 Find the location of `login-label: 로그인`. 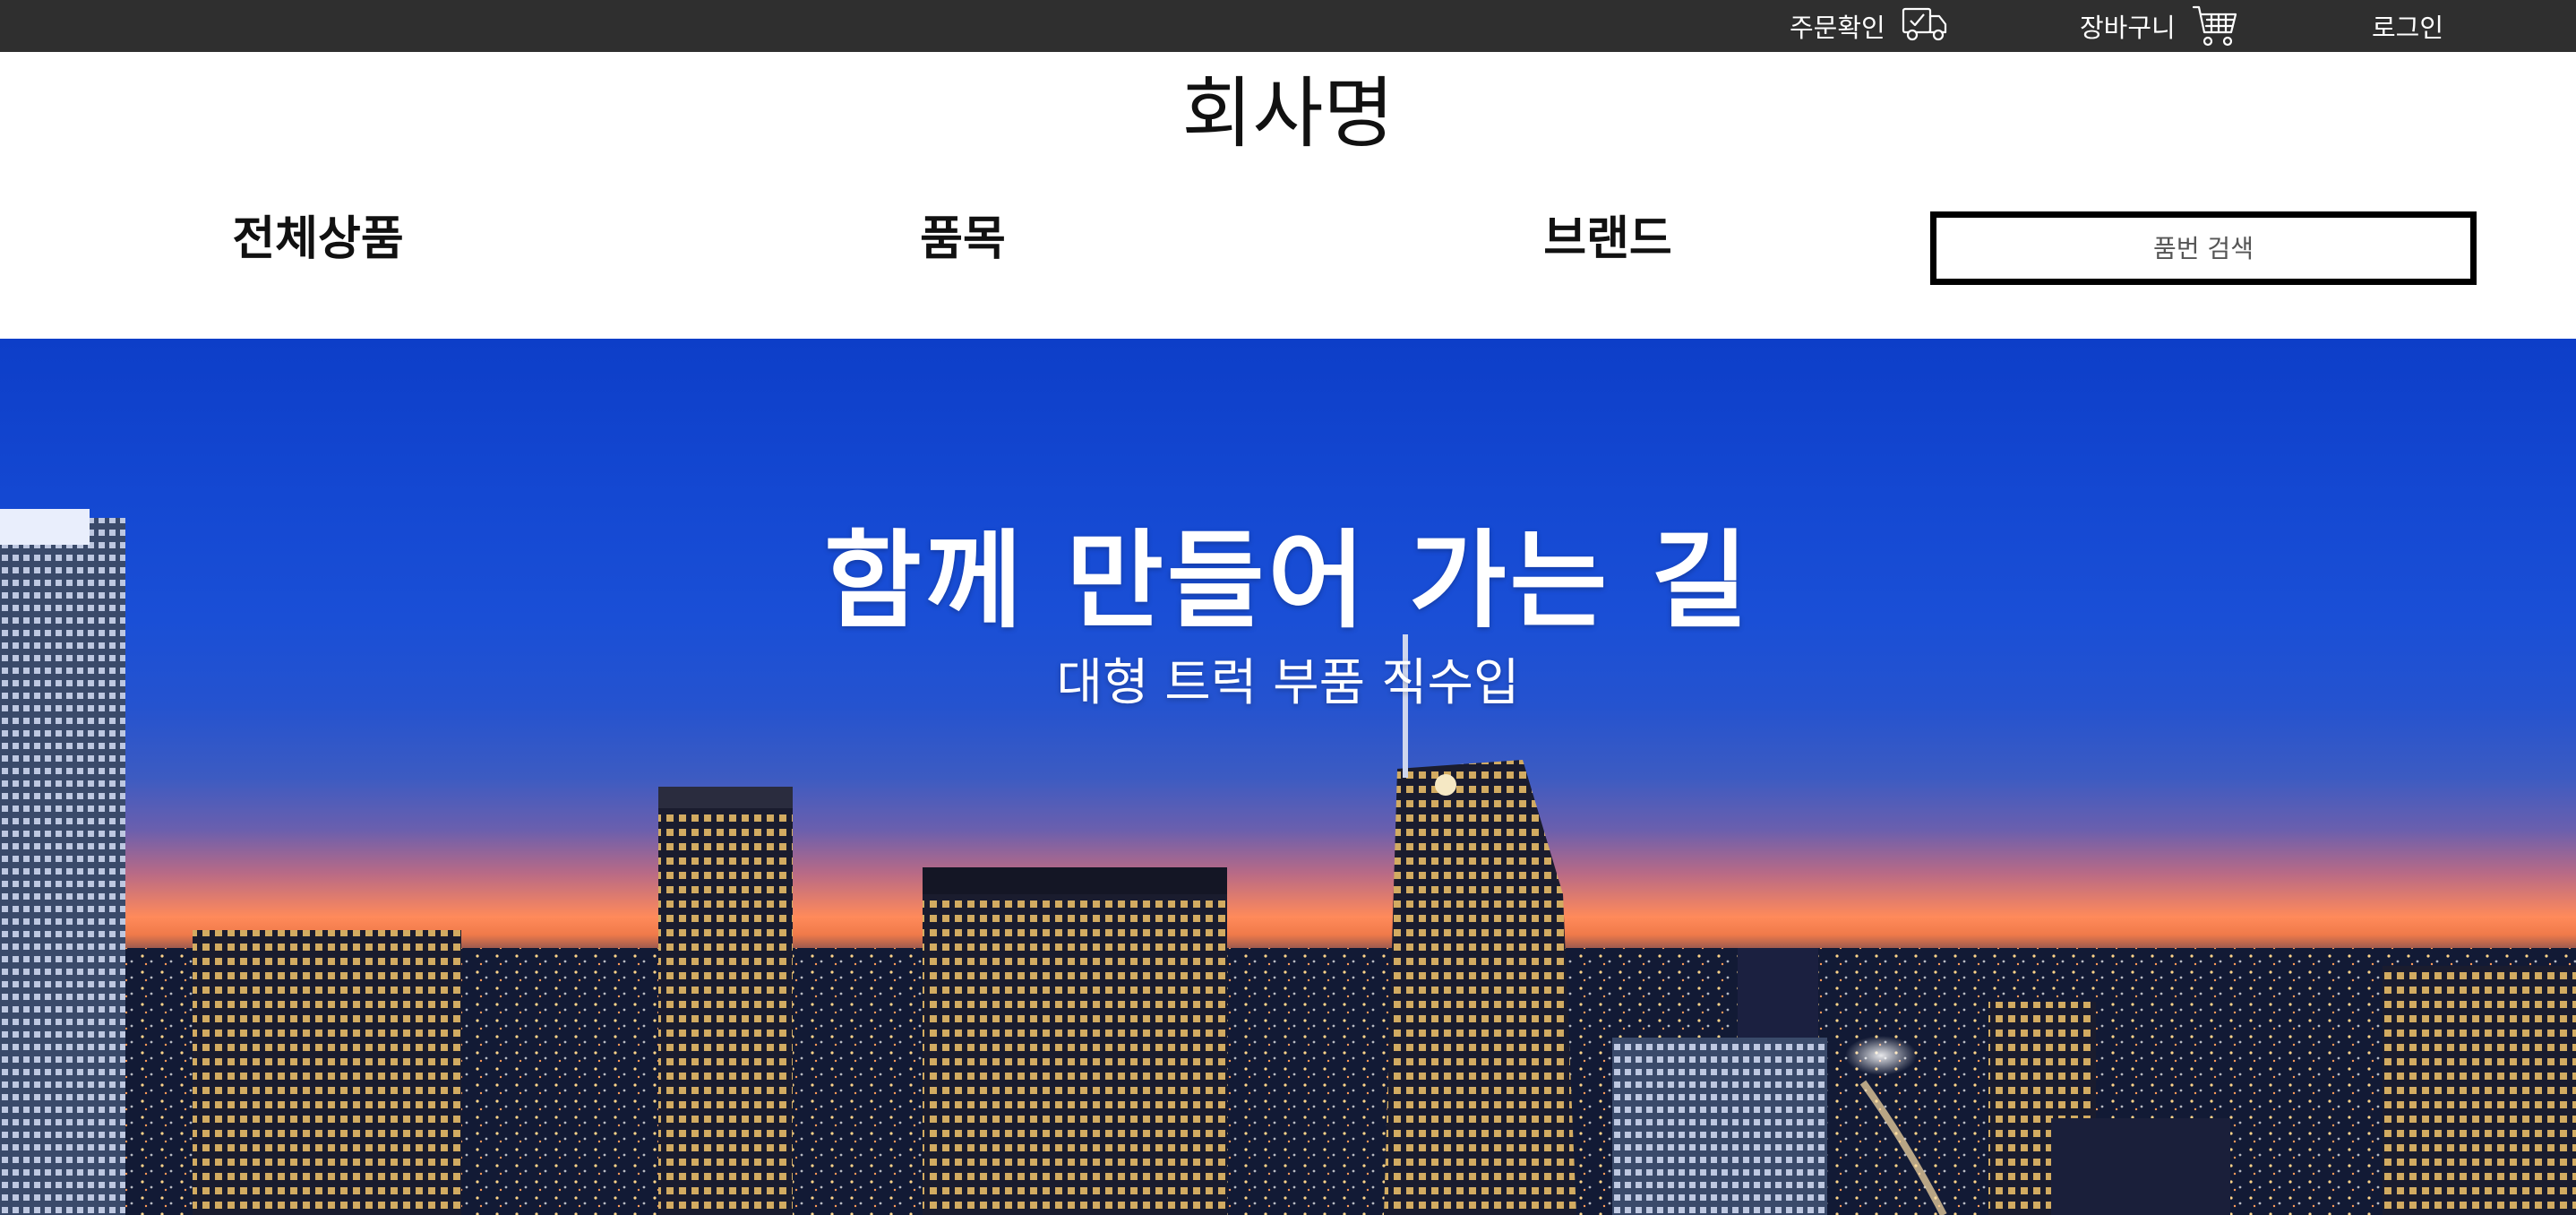

login-label: 로그인 is located at coordinates (2408, 28).